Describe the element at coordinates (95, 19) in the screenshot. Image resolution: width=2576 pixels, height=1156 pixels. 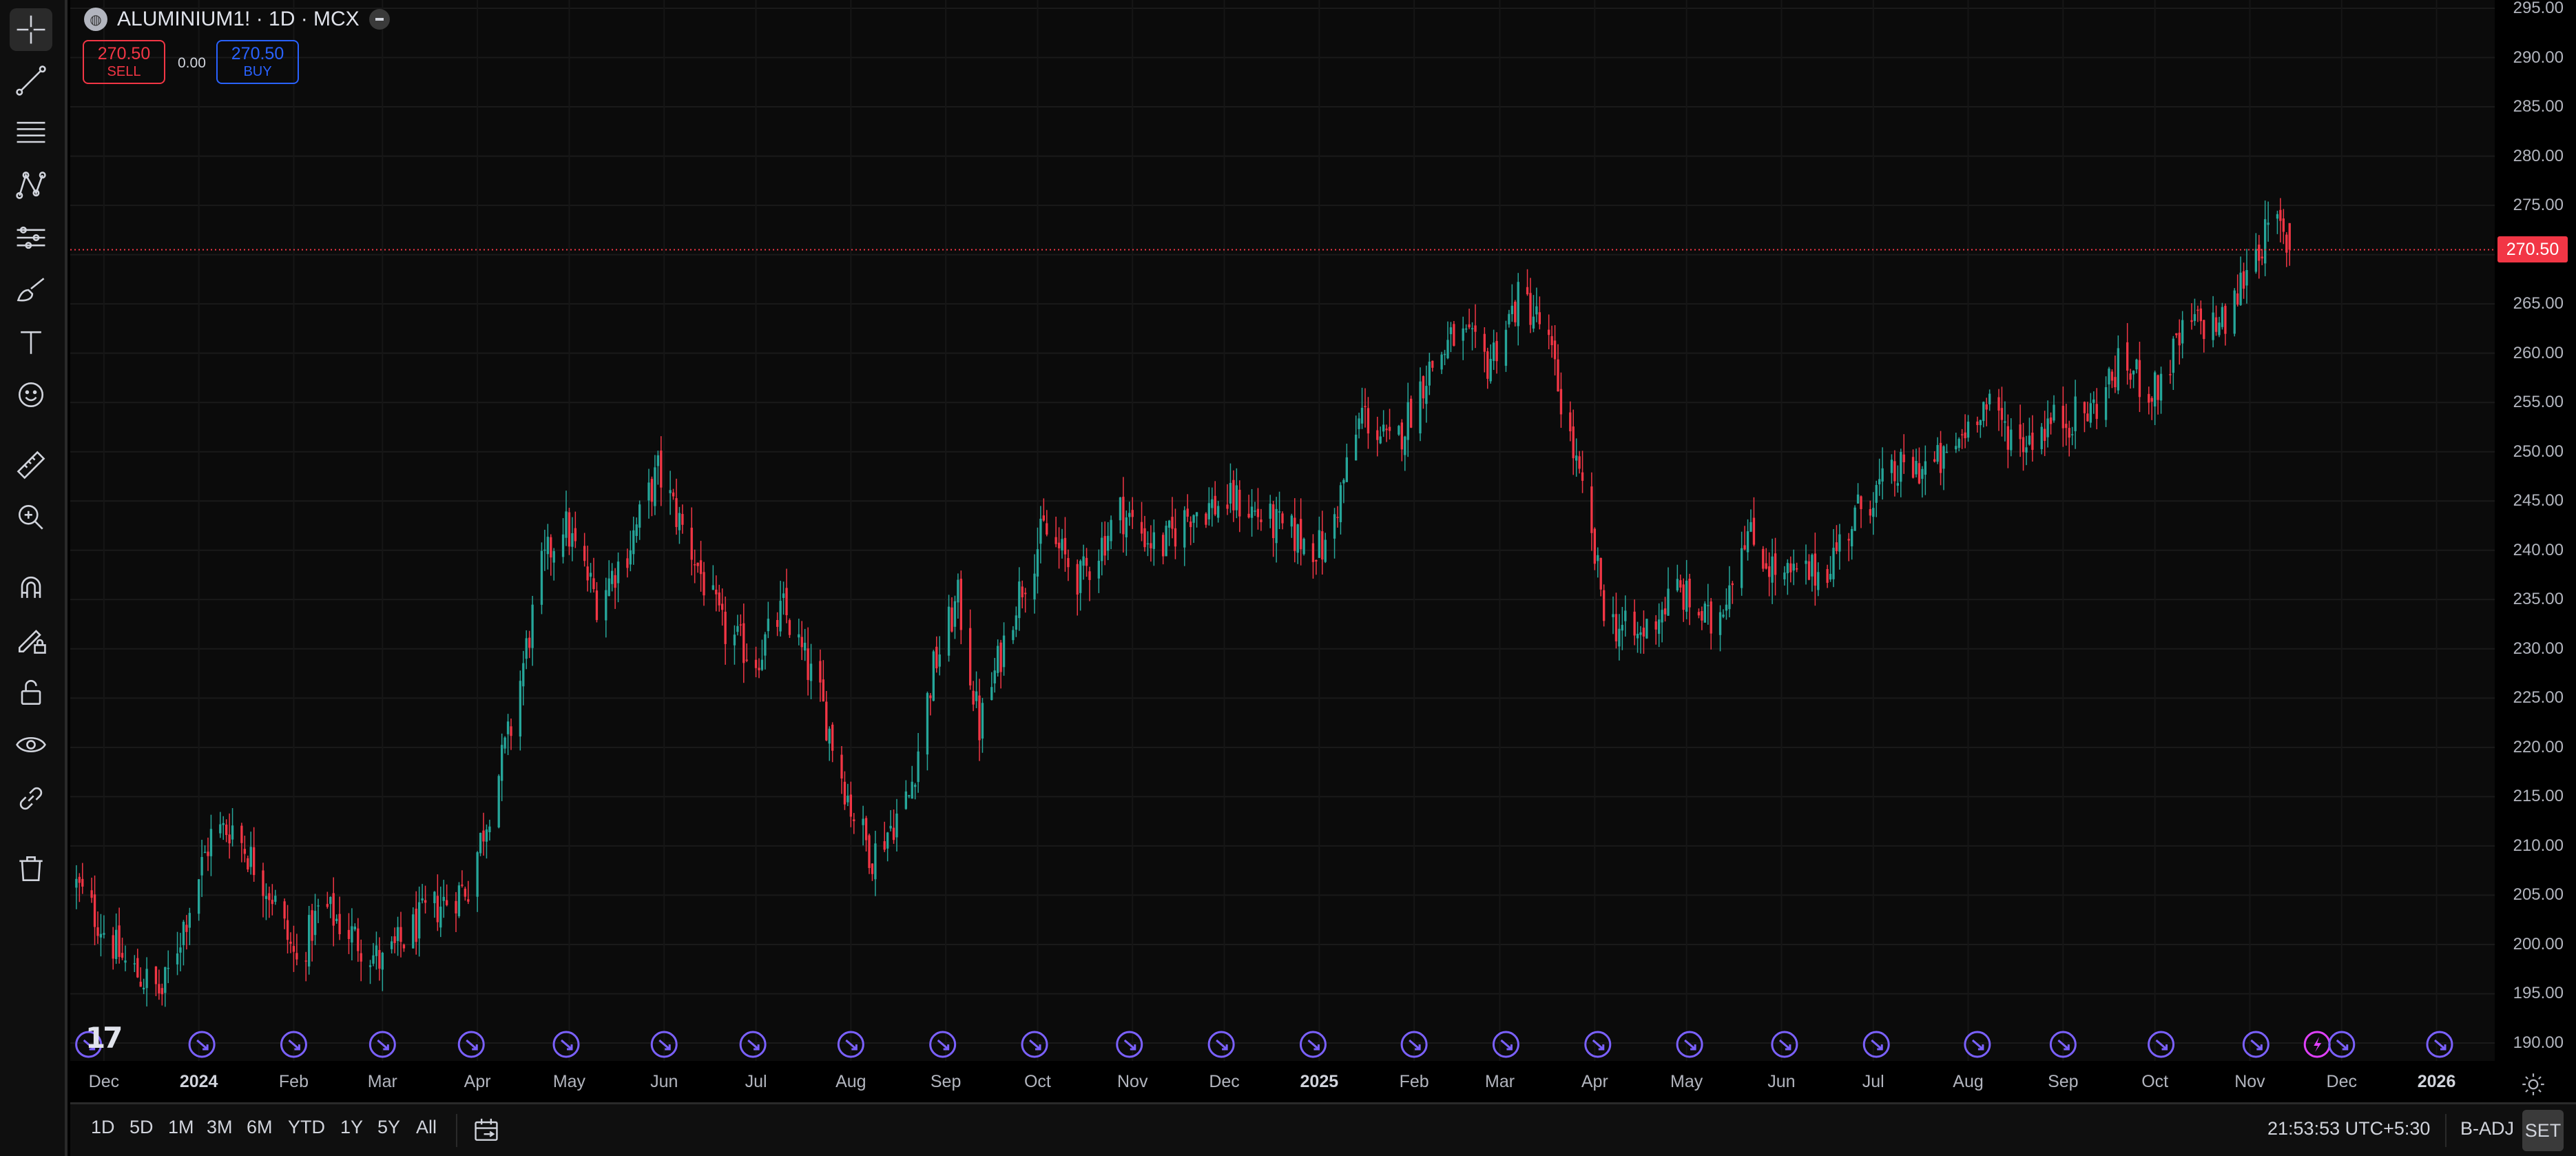
I see `symbol-logo-icon: ◍` at that location.